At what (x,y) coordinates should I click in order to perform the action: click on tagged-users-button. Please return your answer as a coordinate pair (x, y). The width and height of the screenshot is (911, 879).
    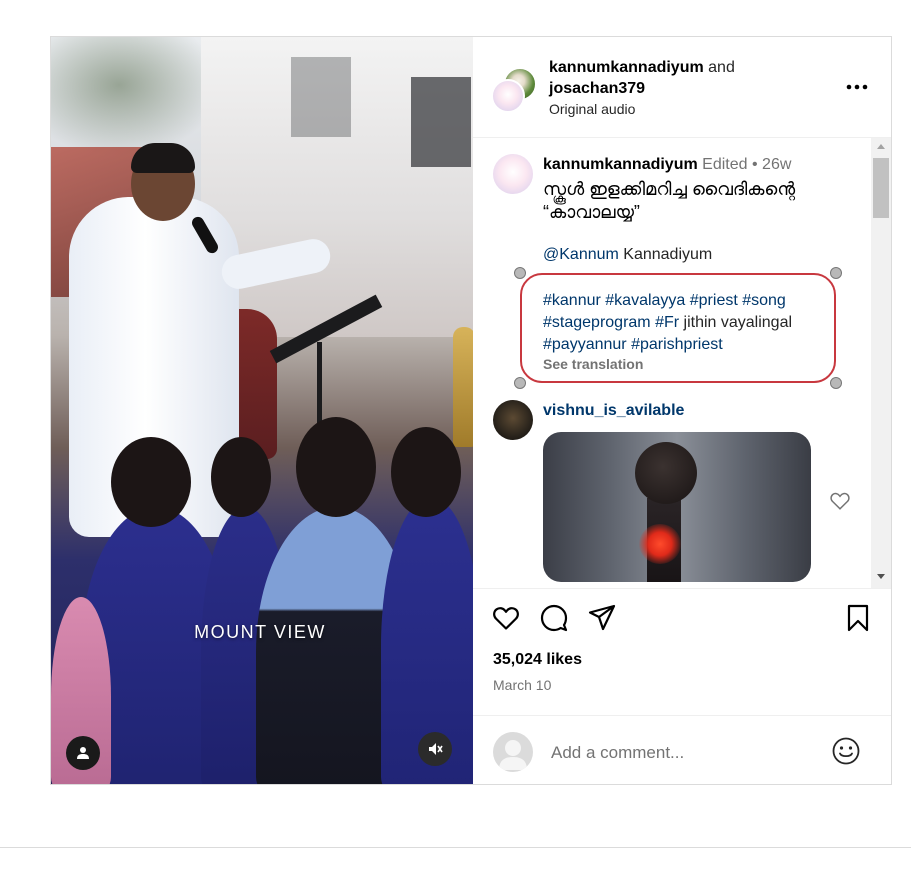
    Looking at the image, I should click on (83, 753).